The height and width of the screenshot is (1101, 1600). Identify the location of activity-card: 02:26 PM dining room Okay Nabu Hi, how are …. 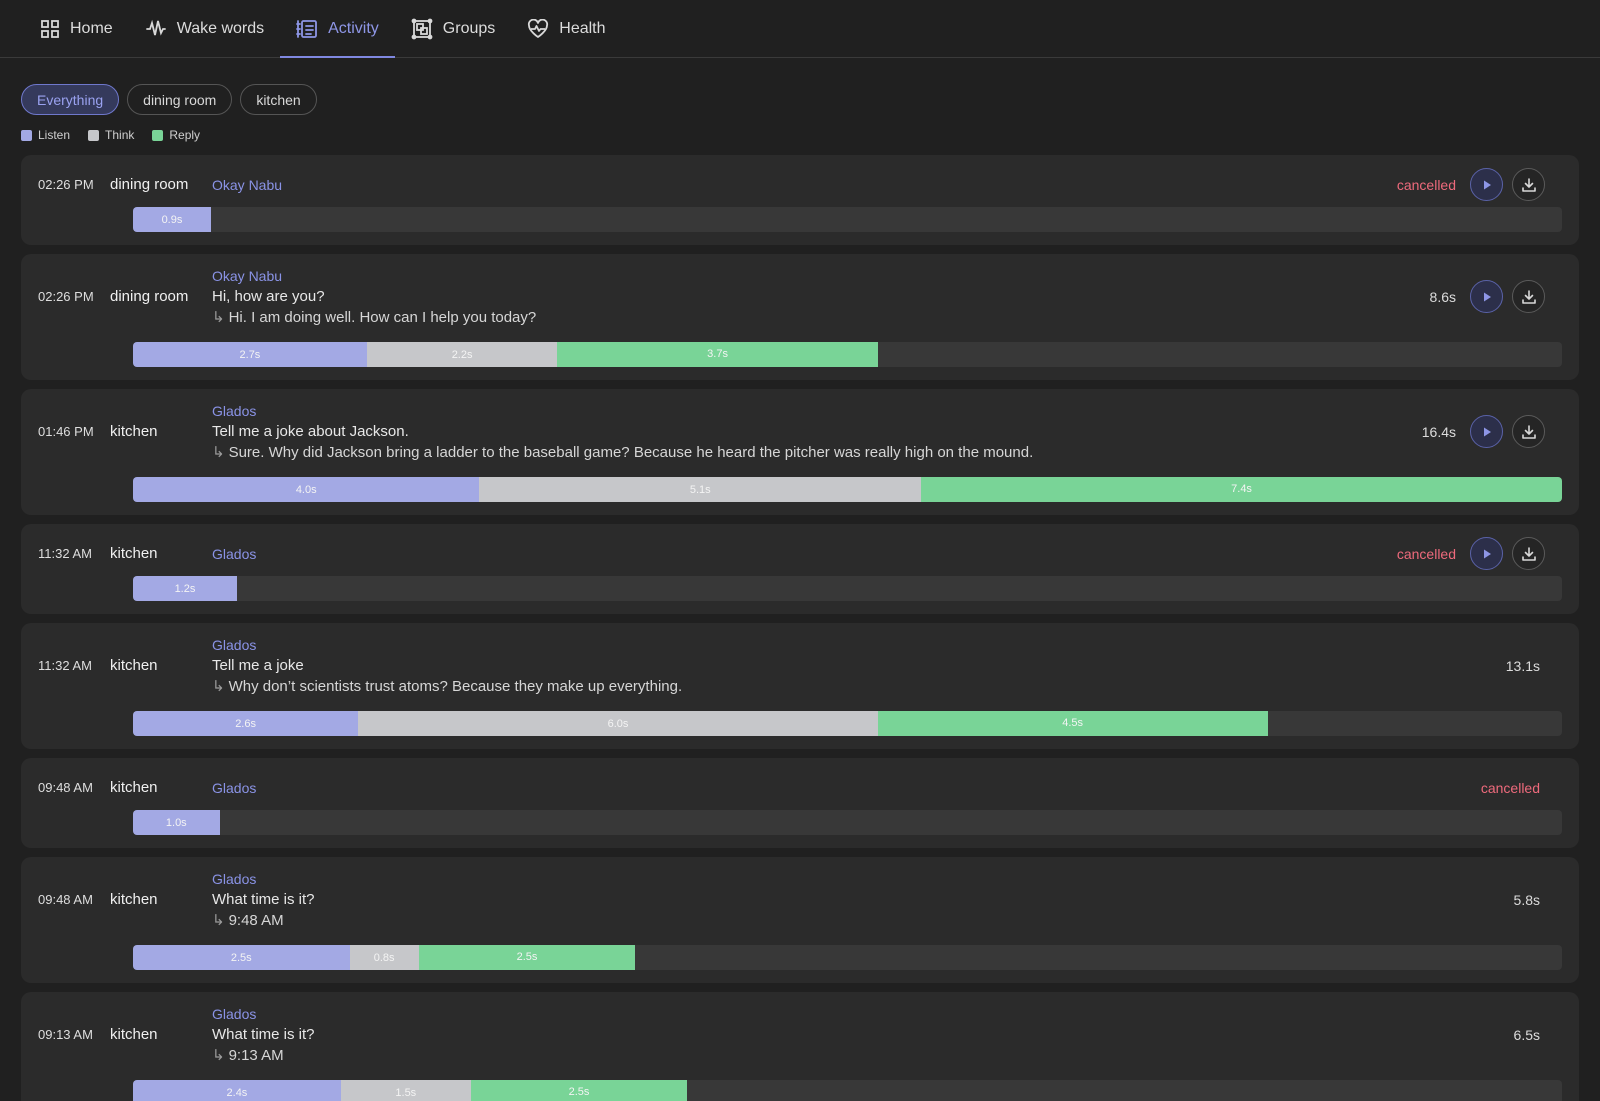
(800, 317).